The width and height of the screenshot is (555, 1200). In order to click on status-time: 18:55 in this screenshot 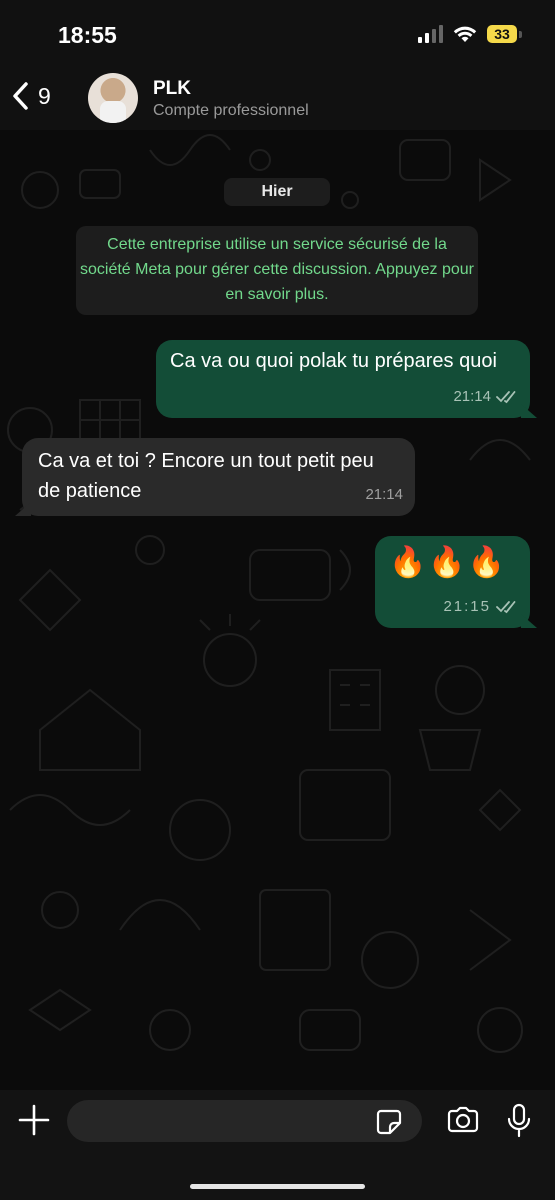, I will do `click(87, 35)`.